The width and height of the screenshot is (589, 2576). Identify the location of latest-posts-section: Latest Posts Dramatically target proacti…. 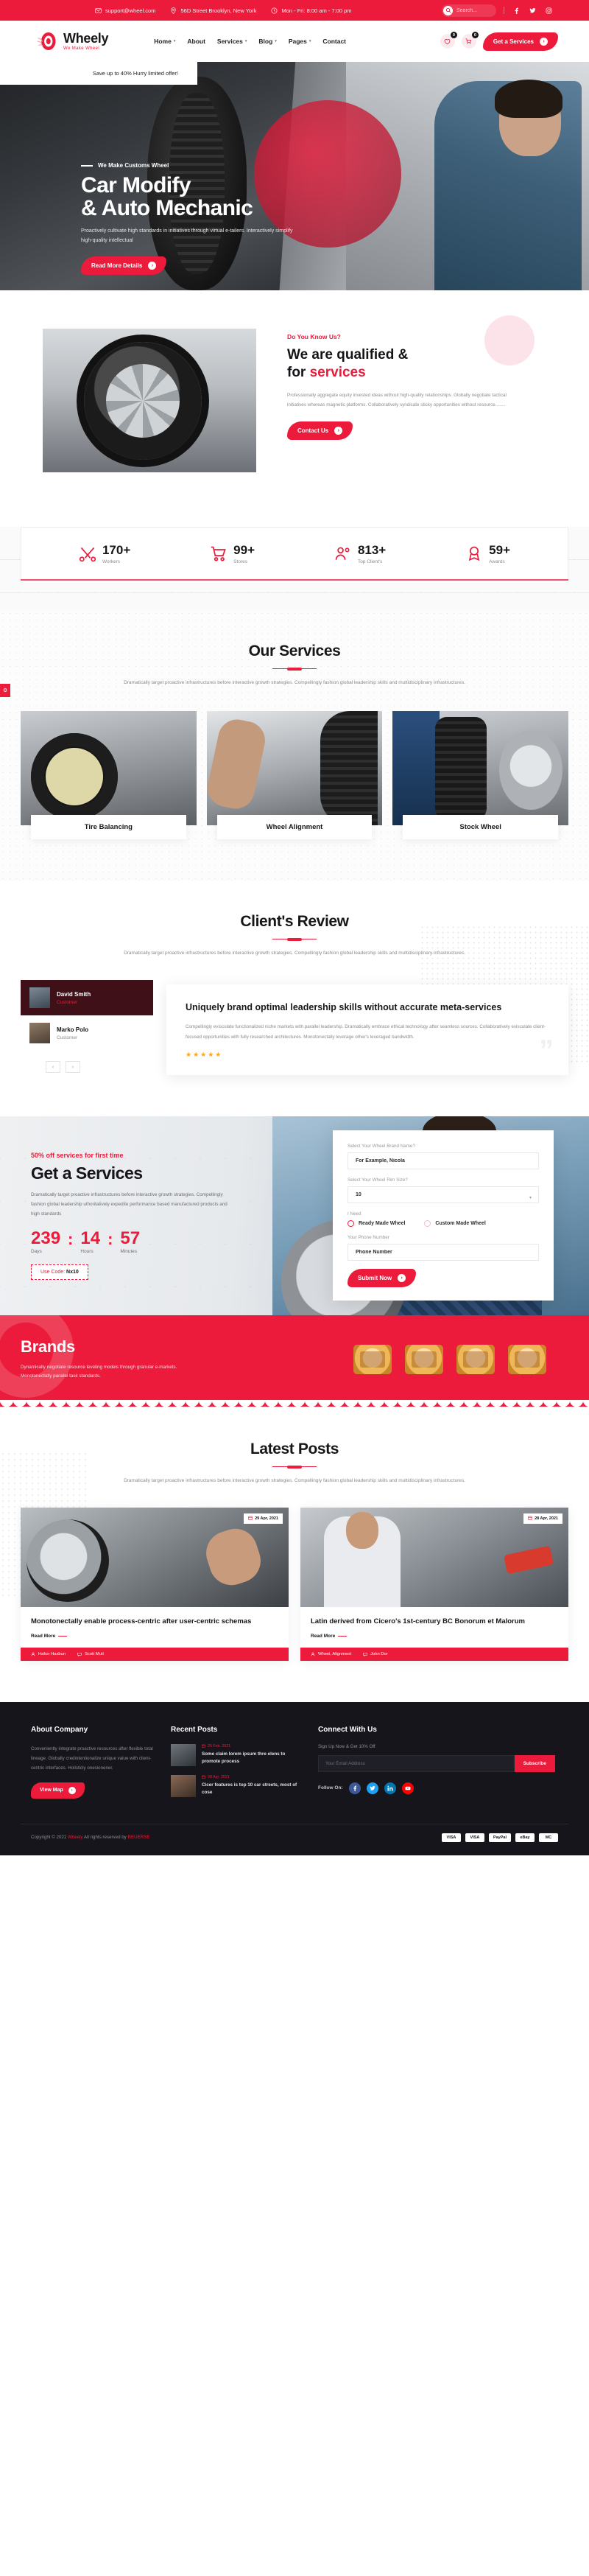
(294, 1554).